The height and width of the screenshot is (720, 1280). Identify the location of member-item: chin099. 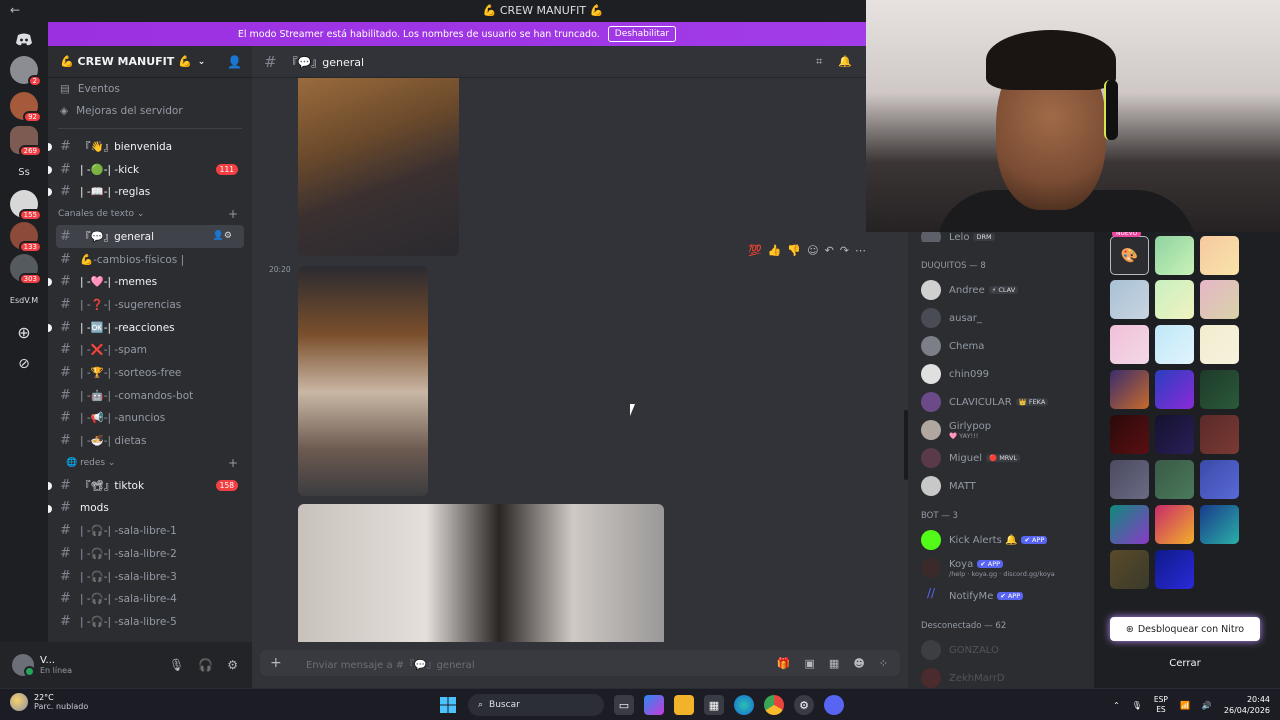
(1001, 374).